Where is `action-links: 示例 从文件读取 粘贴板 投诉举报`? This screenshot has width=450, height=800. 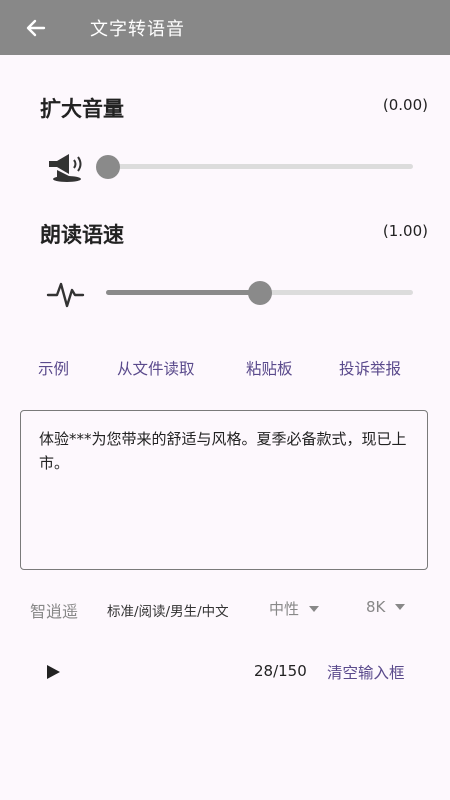 action-links: 示例 从文件读取 粘贴板 投诉举报 is located at coordinates (225, 369).